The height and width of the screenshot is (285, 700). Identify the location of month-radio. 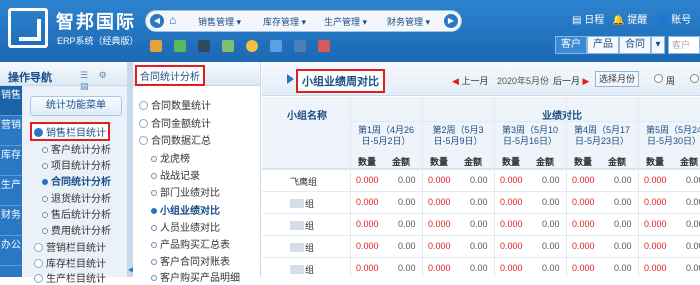
(694, 78).